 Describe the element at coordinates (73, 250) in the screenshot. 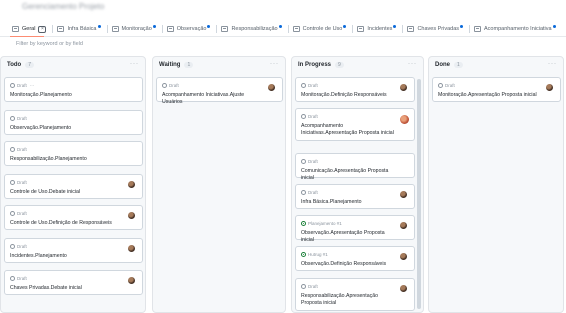

I see `card: Draft Incidentes.Planejamento` at that location.